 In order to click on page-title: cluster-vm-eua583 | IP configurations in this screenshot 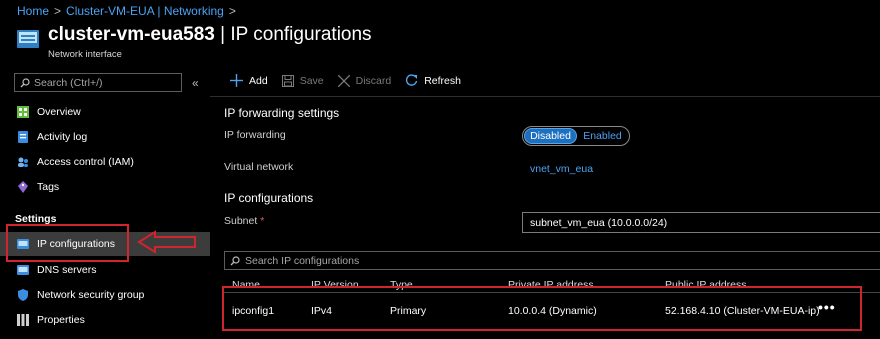, I will do `click(210, 35)`.